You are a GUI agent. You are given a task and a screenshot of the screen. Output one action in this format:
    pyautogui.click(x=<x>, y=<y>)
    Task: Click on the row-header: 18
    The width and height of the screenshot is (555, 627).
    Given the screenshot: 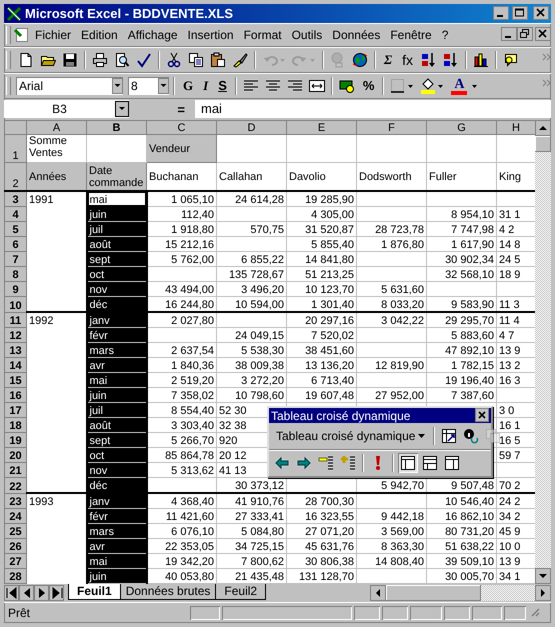 What is the action you would take?
    pyautogui.click(x=15, y=425)
    